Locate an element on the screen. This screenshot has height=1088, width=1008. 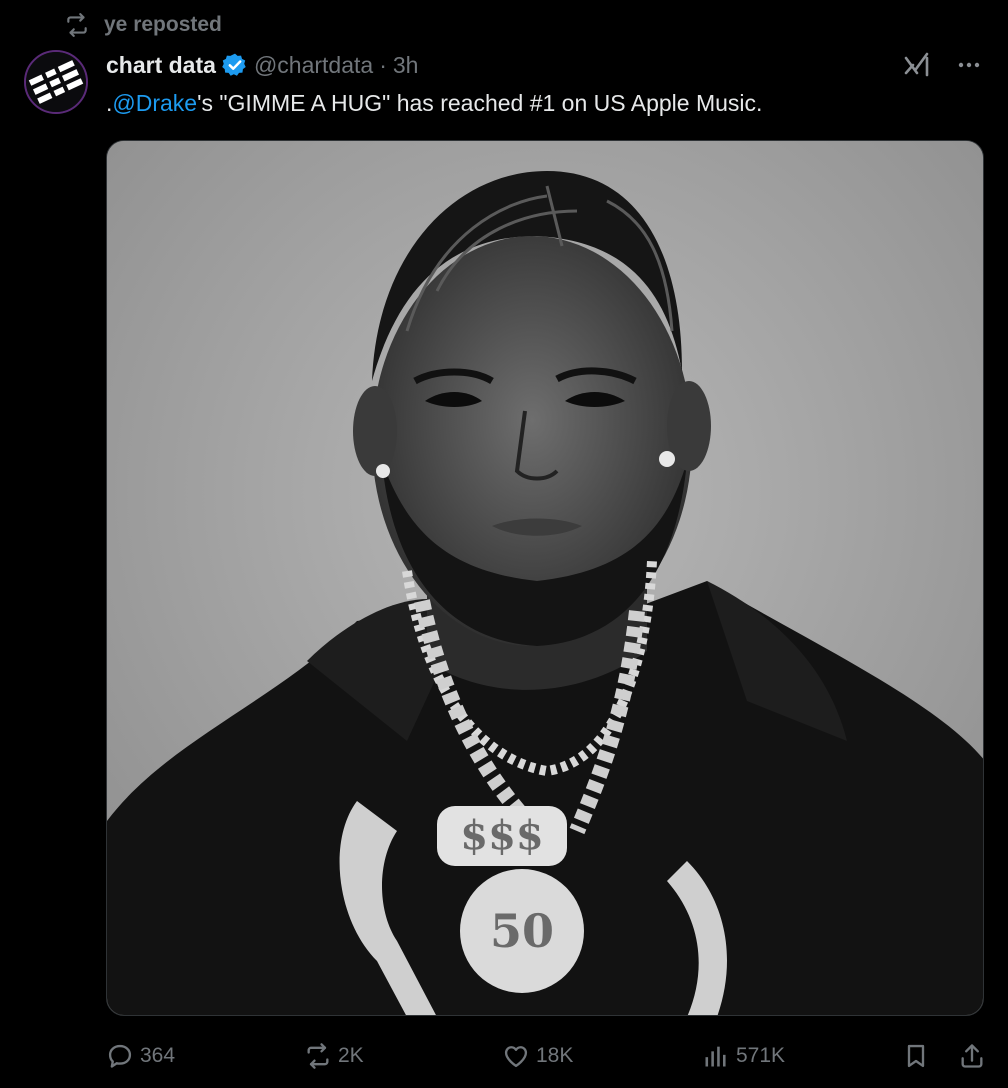
avatar is located at coordinates (56, 82).